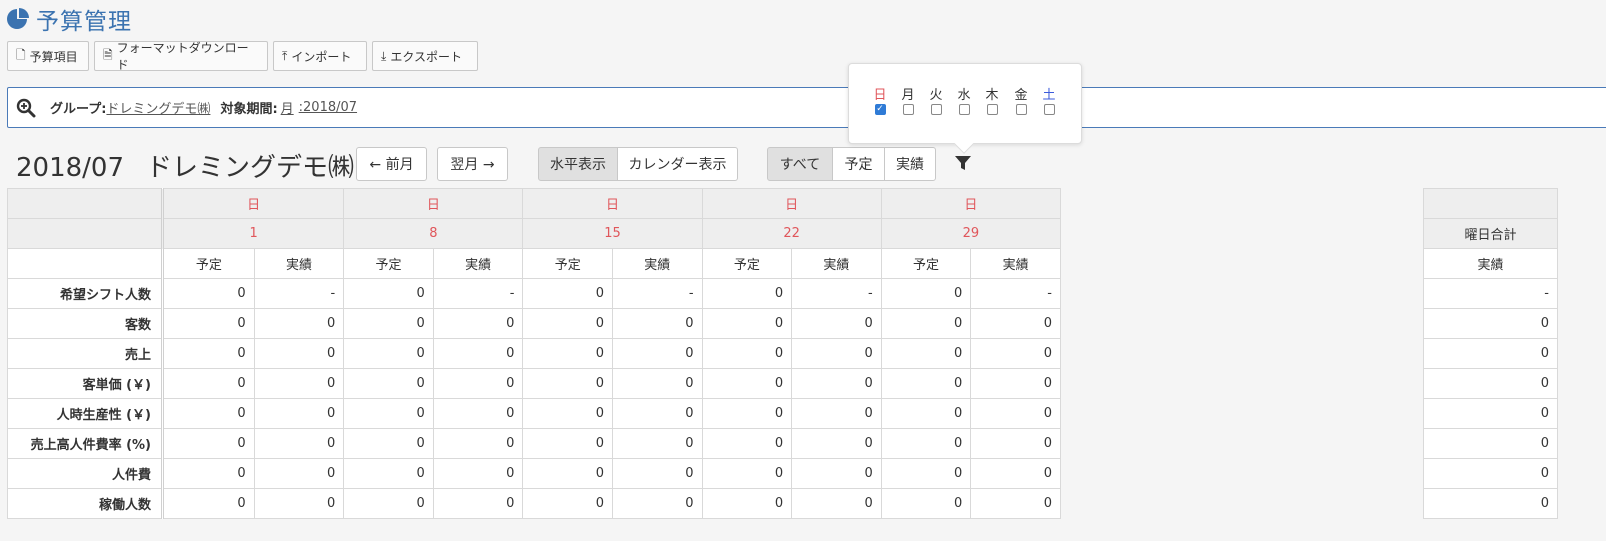 This screenshot has height=541, width=1606. I want to click on date-header-cell: 22, so click(791, 233).